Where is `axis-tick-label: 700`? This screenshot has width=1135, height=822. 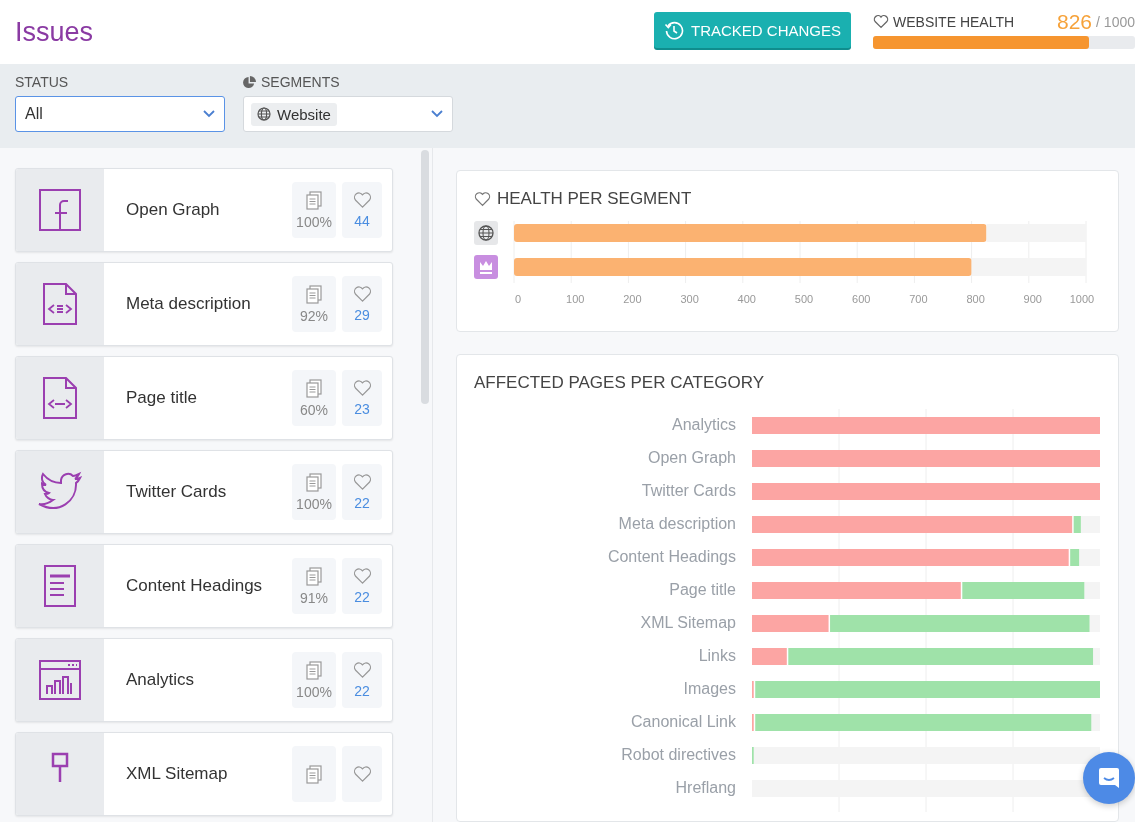 axis-tick-label: 700 is located at coordinates (918, 299).